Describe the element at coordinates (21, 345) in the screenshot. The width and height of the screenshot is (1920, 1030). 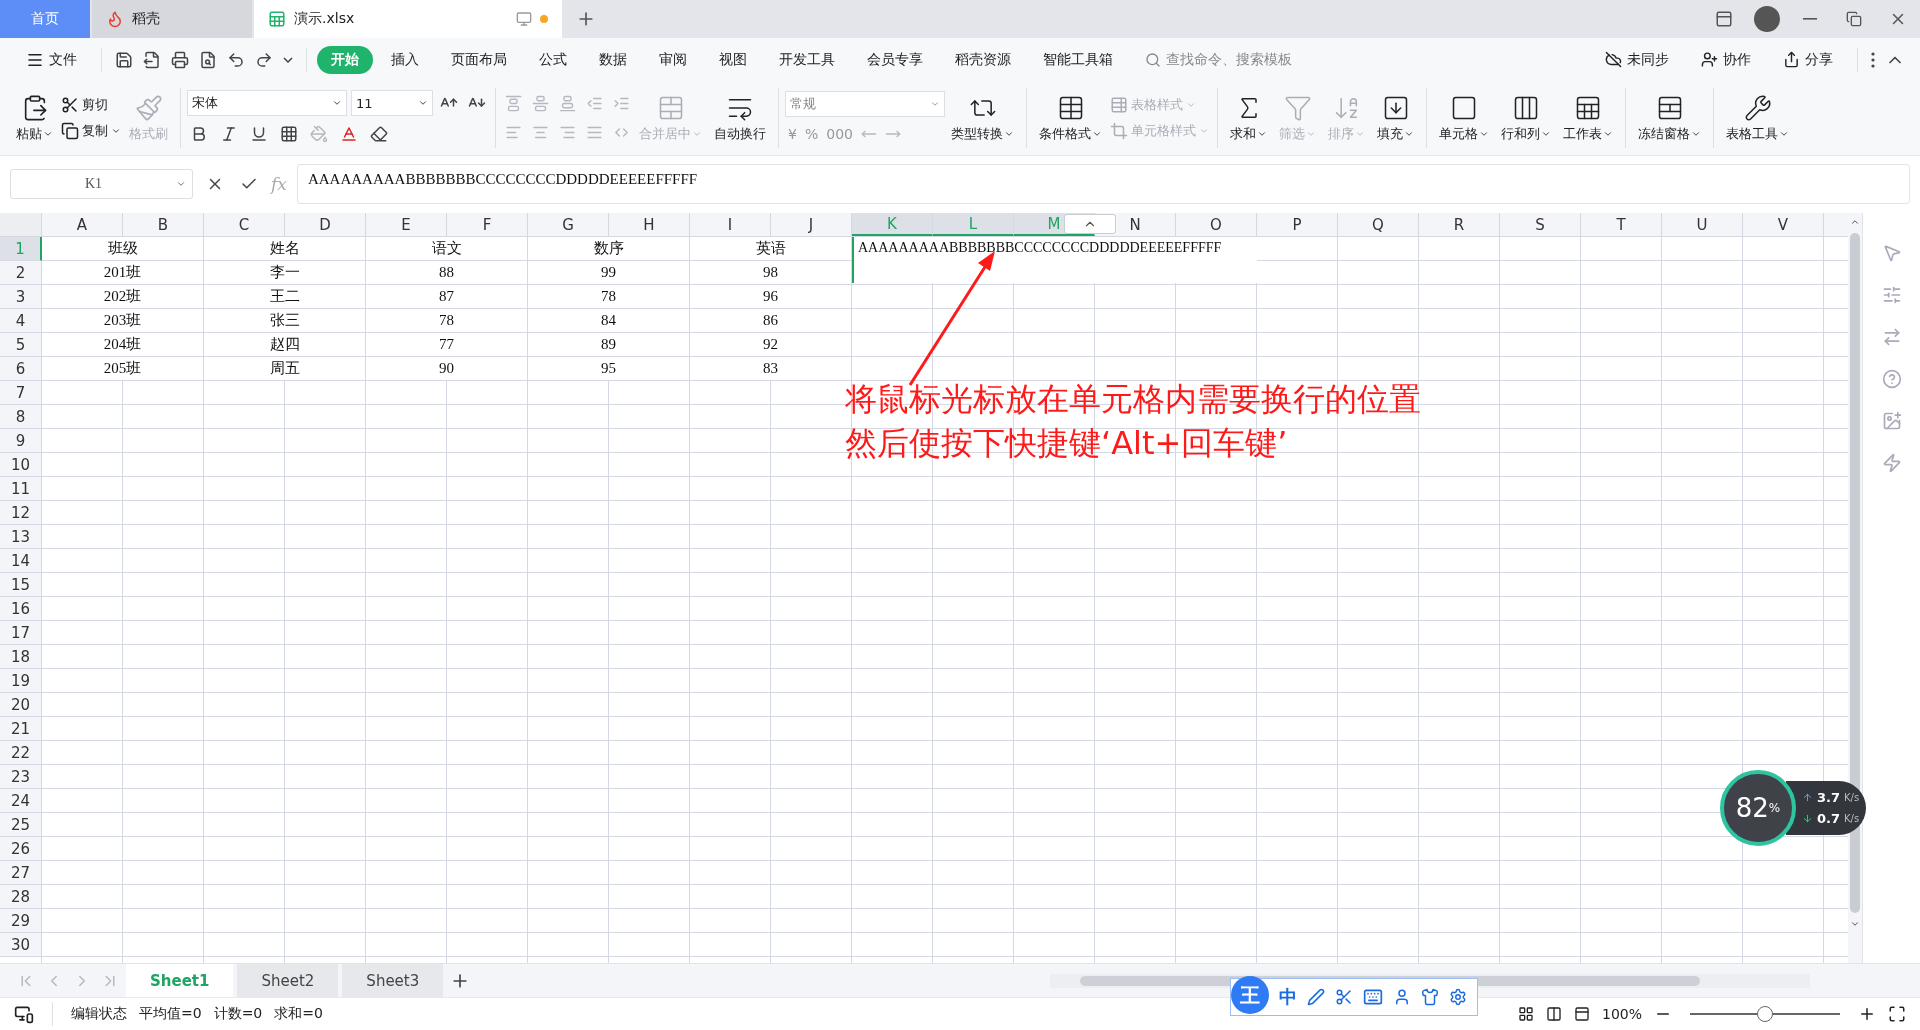
I see `row-header: 5` at that location.